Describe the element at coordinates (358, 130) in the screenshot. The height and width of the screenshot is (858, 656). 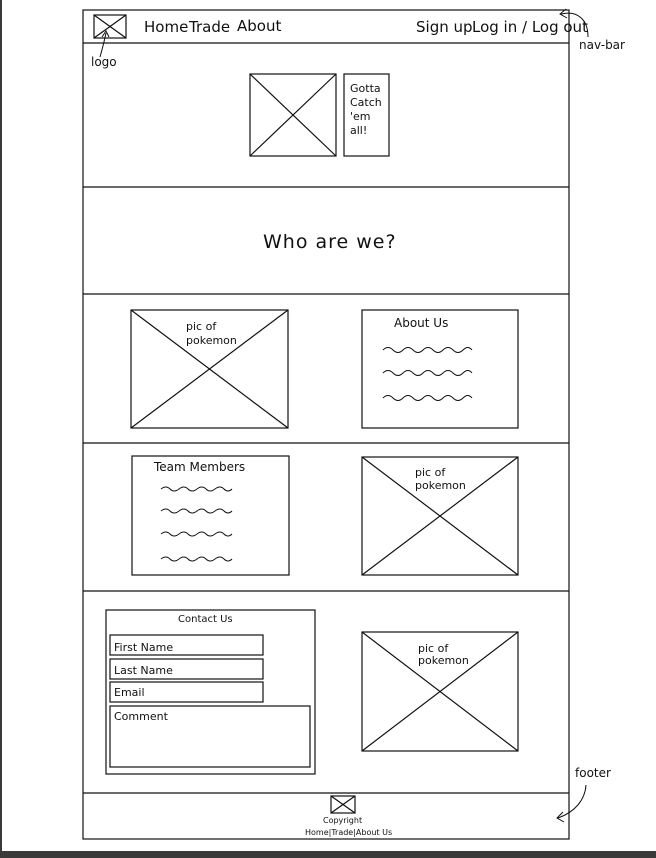
I see `hero-tagline-line-4: all!` at that location.